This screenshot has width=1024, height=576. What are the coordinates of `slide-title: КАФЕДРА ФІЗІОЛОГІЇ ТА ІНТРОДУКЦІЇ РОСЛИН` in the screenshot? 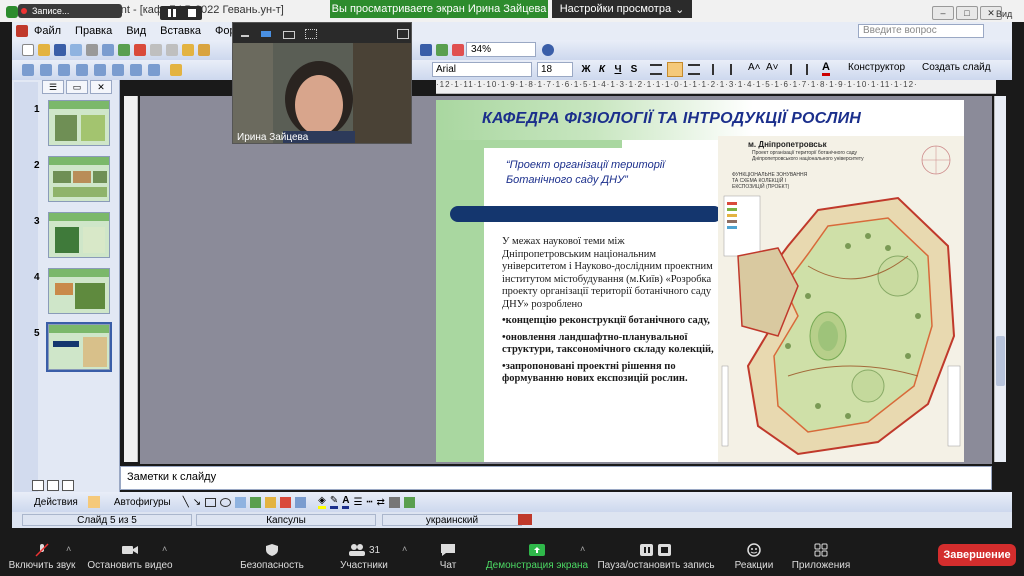 It's located at (671, 119).